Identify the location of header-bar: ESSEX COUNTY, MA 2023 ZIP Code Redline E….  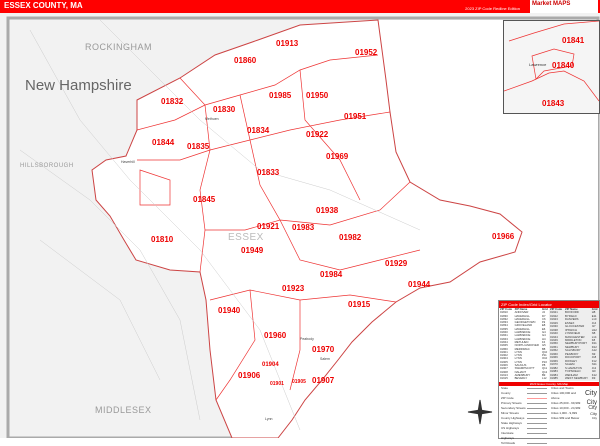
(300, 6).